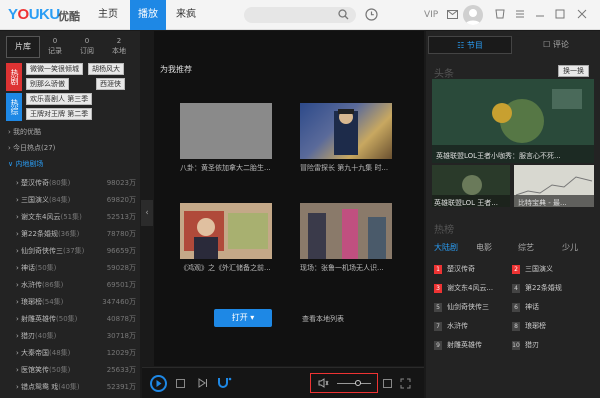  What do you see at coordinates (556, 45) in the screenshot?
I see `tab-comments: ☐ 评论` at bounding box center [556, 45].